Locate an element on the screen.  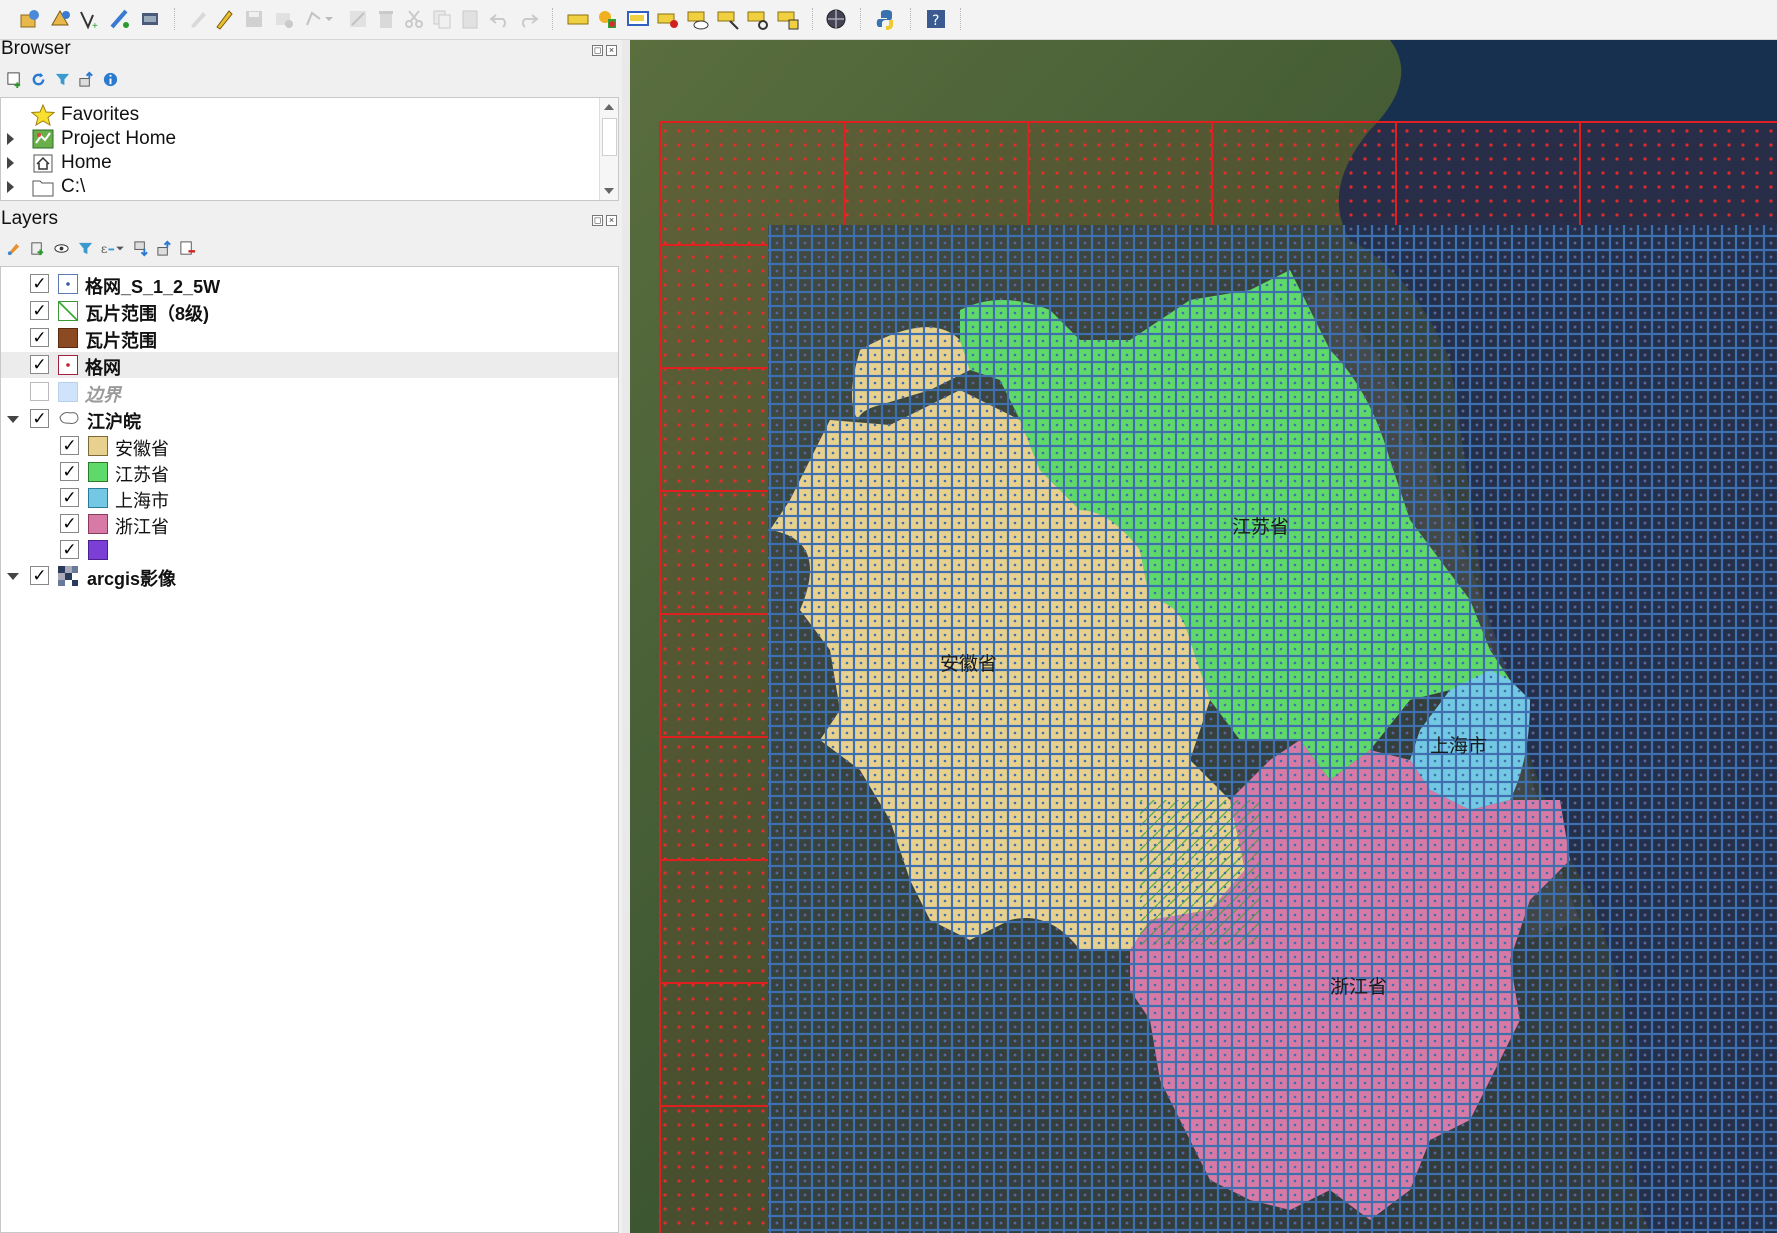
new-temporary-layer-icon is located at coordinates (120, 19).